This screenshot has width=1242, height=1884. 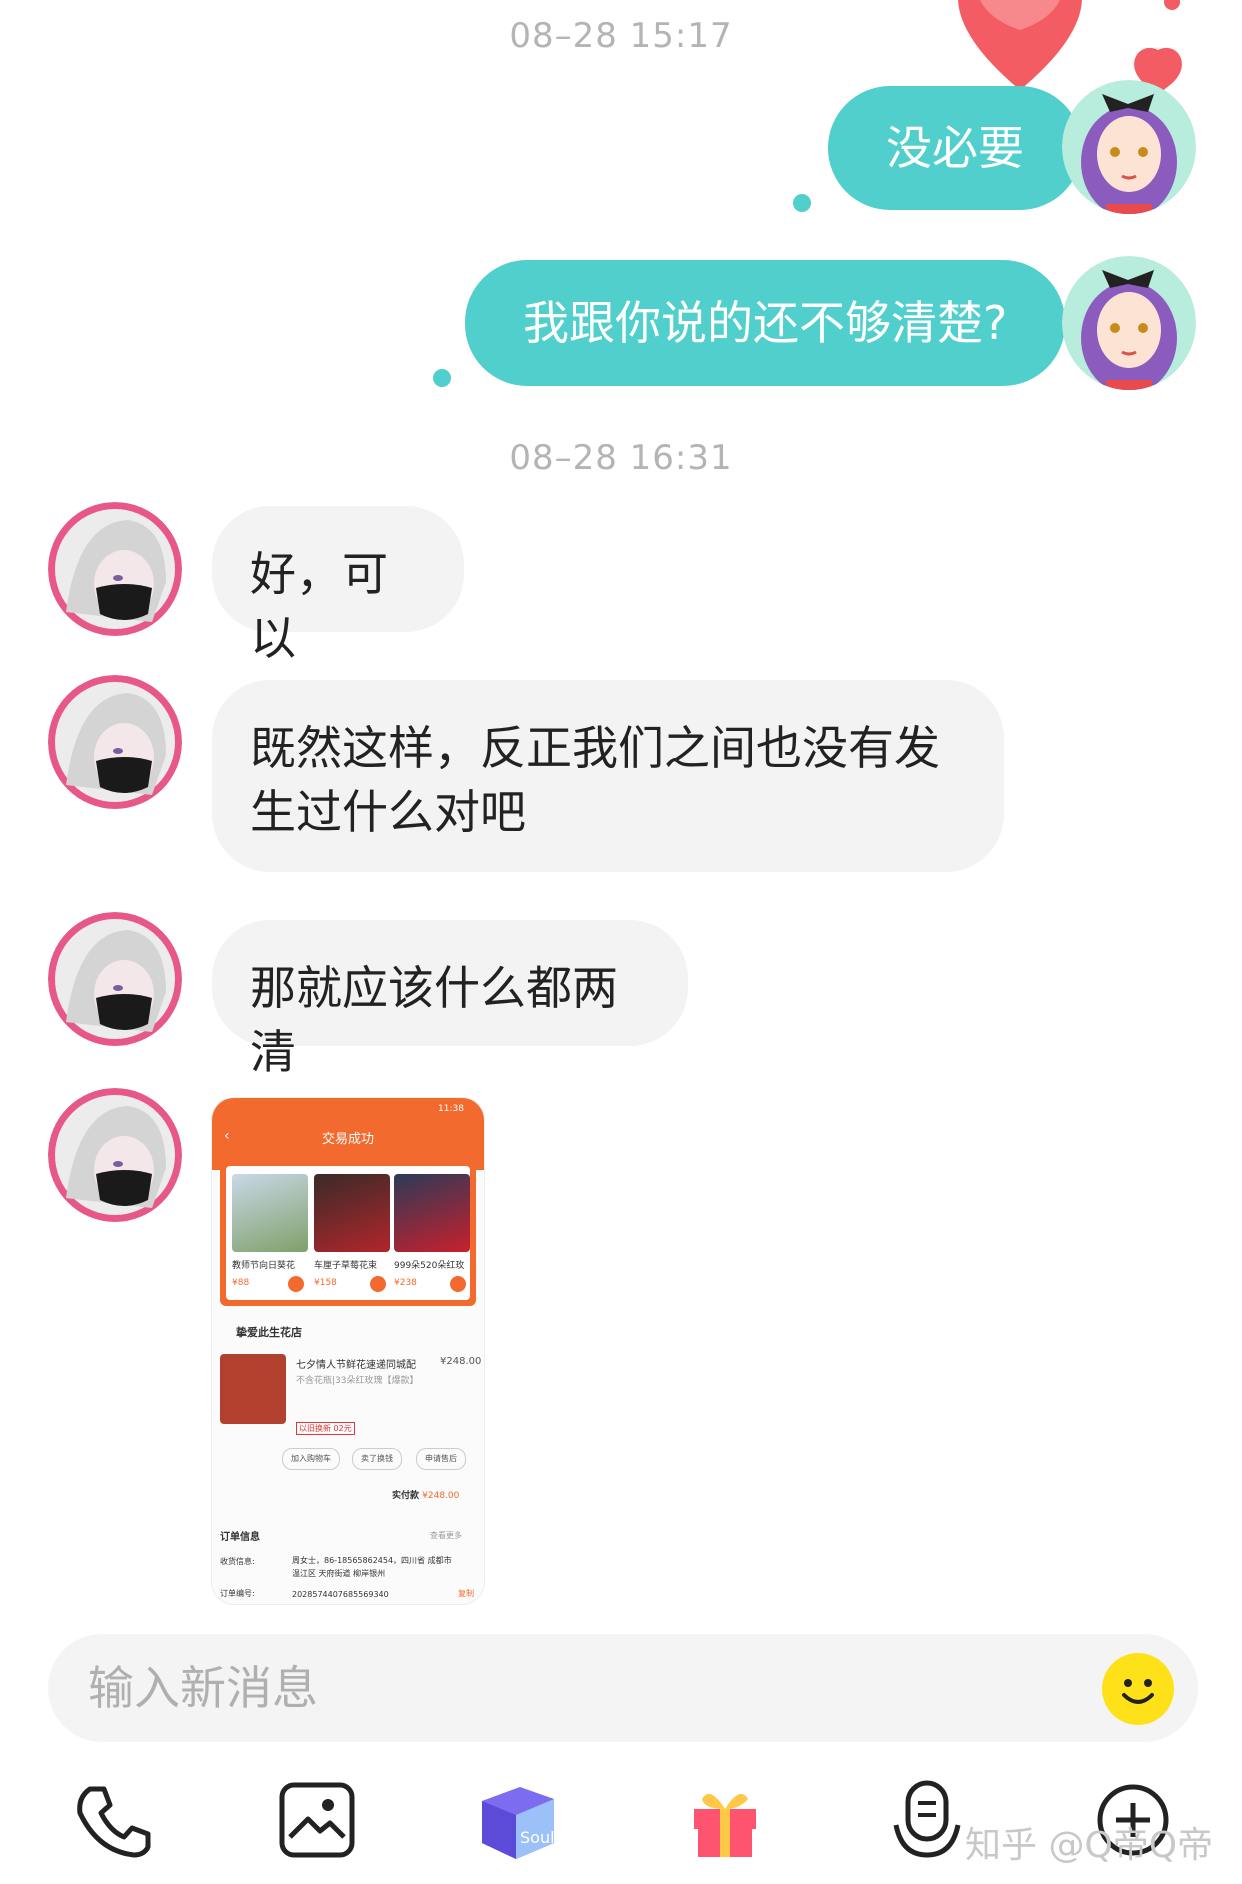 I want to click on sent-message-bubble: 没必要, so click(x=955, y=148).